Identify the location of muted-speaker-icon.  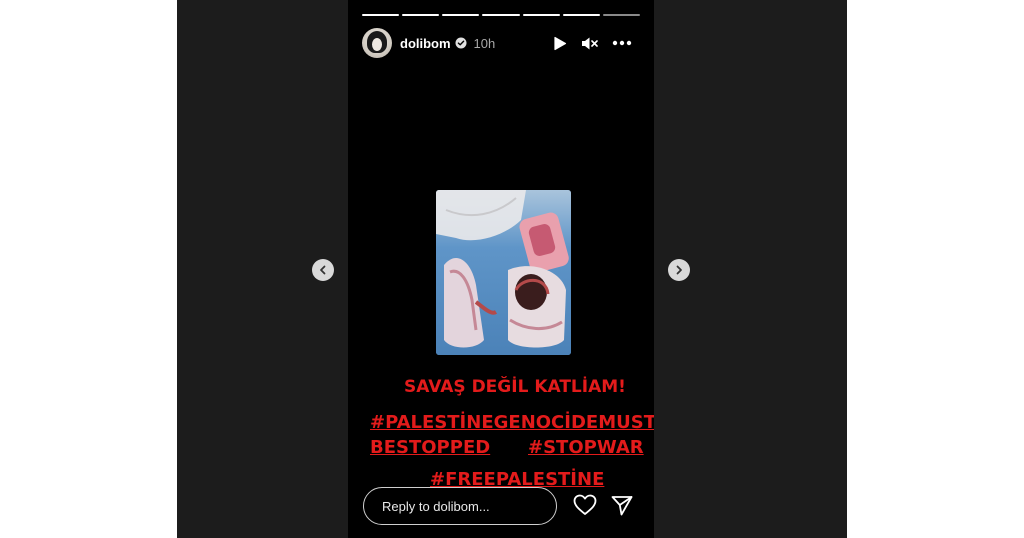
(589, 43).